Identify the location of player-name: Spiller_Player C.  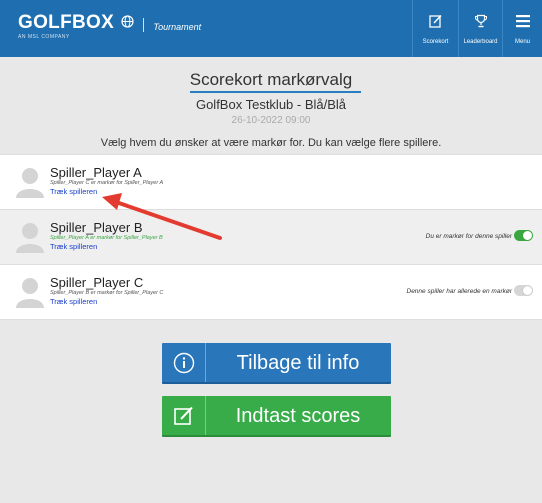
(97, 282).